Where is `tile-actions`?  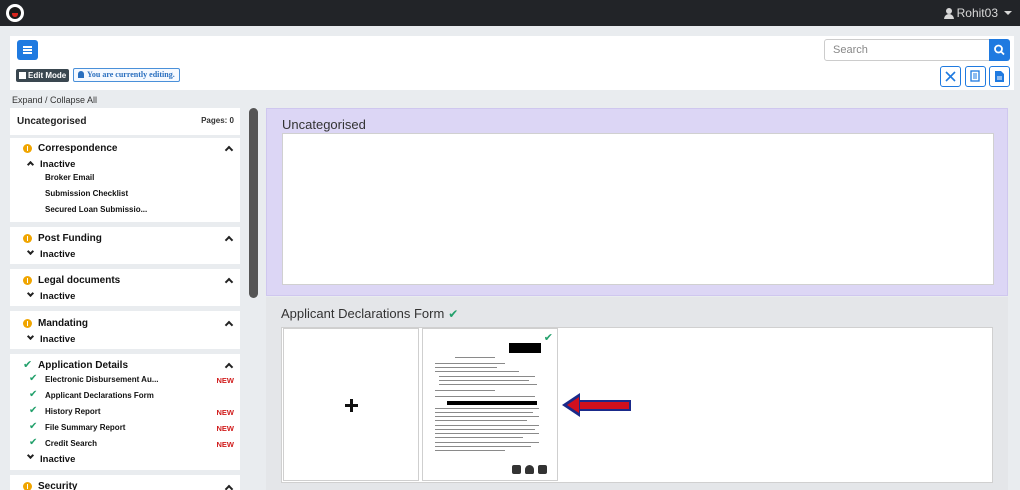
tile-actions is located at coordinates (529, 469).